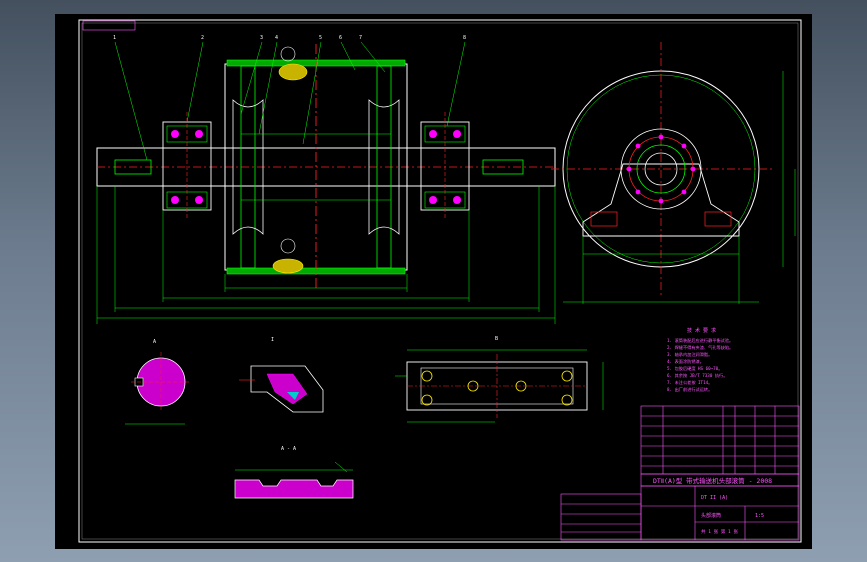 Image resolution: width=867 pixels, height=562 pixels. What do you see at coordinates (272, 340) in the screenshot?
I see `detail-1-label: I` at bounding box center [272, 340].